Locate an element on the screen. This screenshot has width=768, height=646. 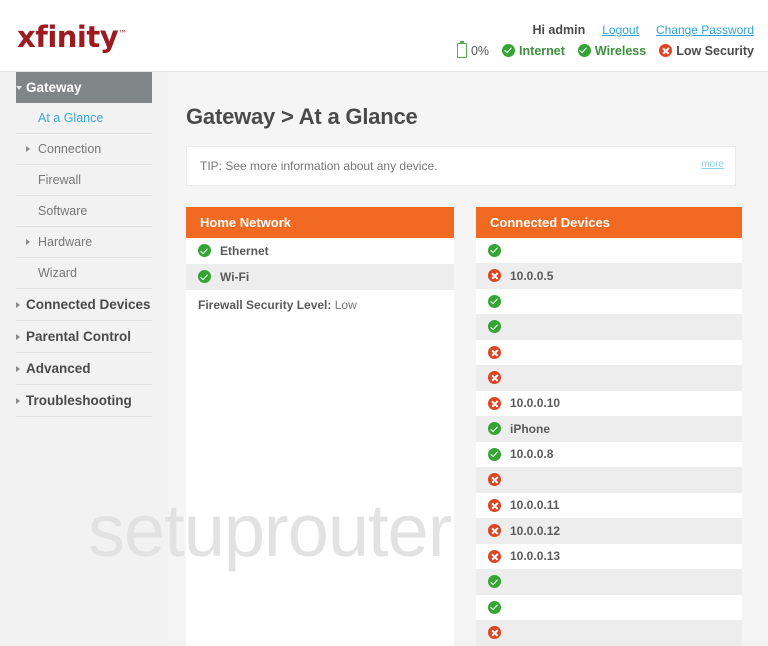
sidebar-item-software: Software is located at coordinates (84, 211).